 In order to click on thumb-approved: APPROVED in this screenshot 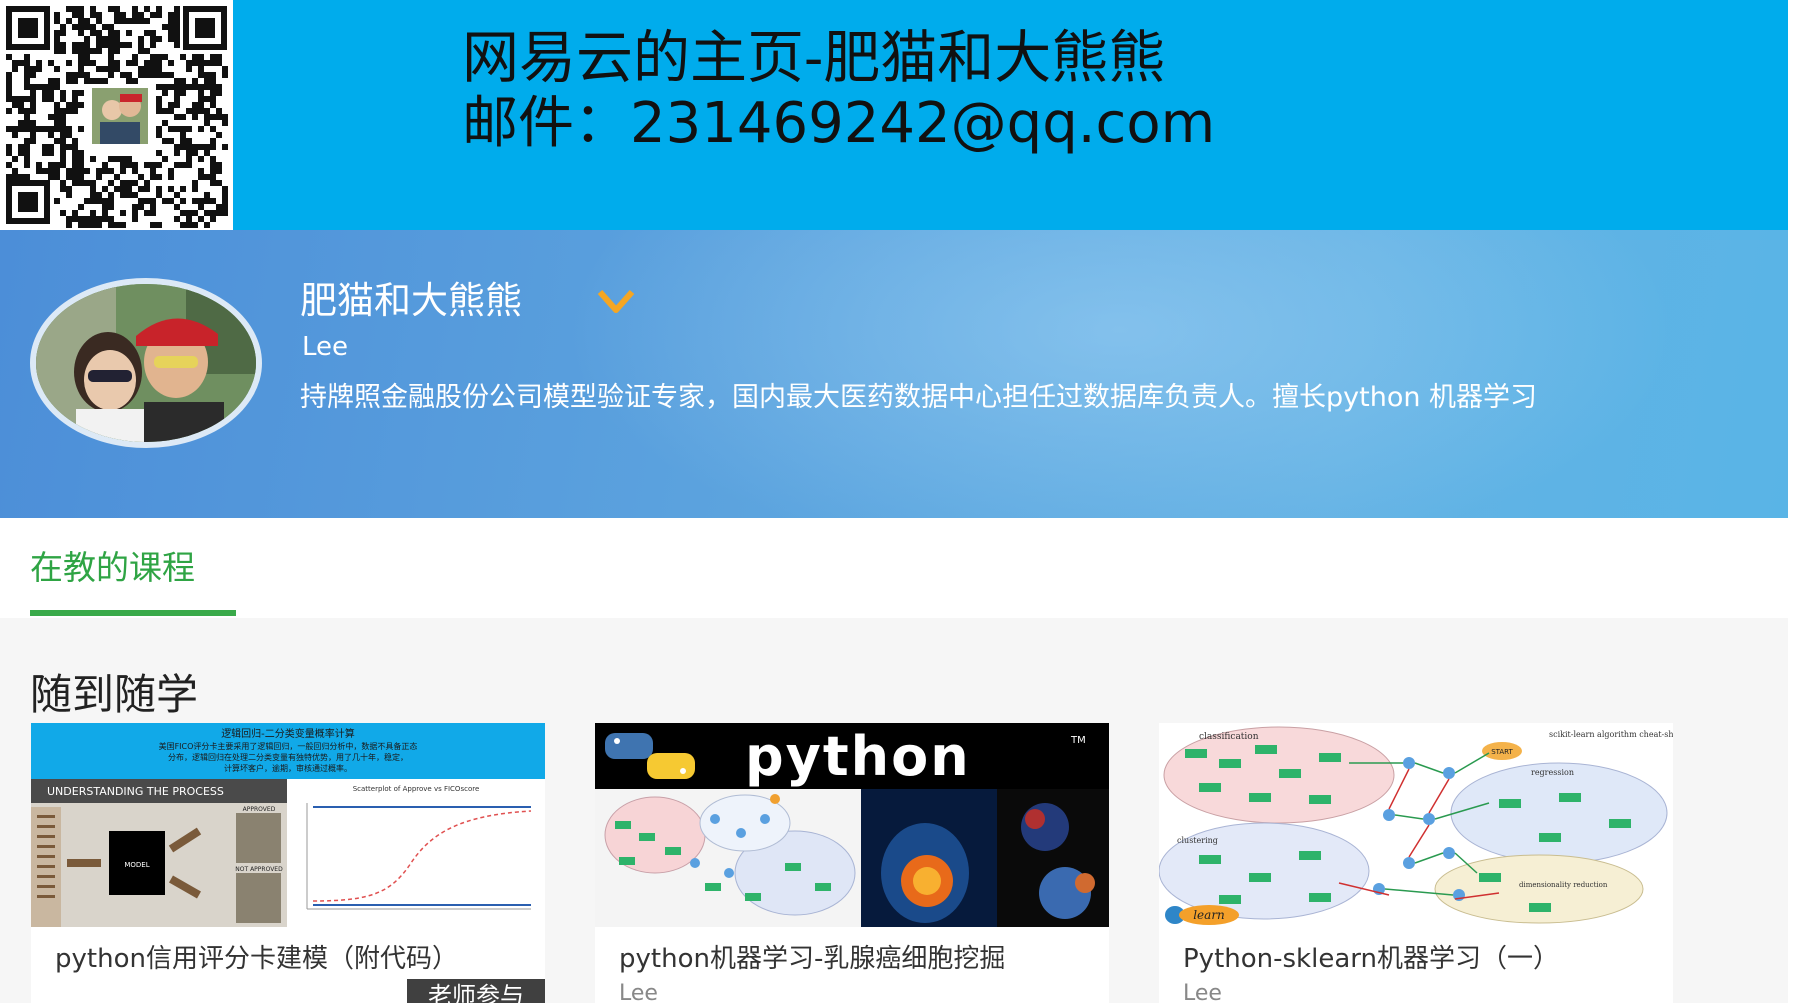, I will do `click(259, 809)`.